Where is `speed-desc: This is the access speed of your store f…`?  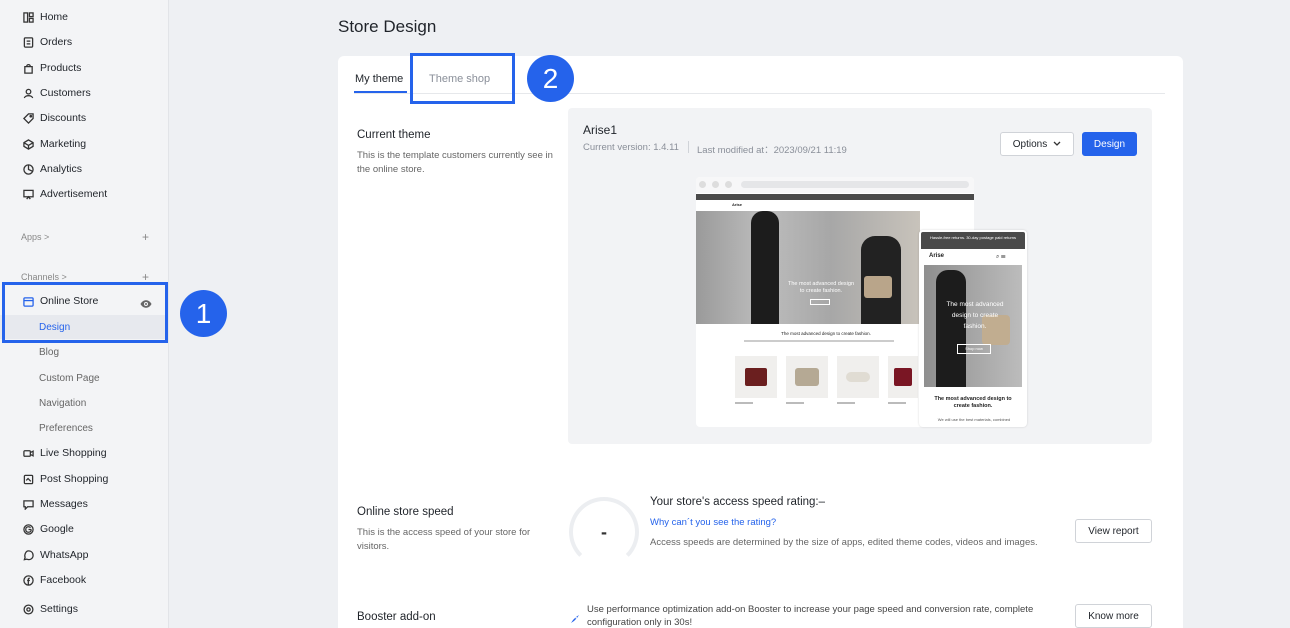 speed-desc: This is the access speed of your store f… is located at coordinates (444, 539).